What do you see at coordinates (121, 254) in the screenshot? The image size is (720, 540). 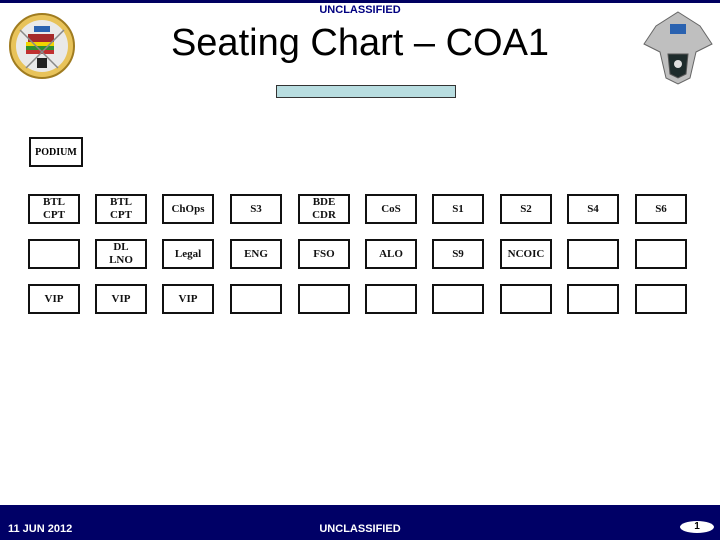 I see `seat-dl-lno: DL LNO` at bounding box center [121, 254].